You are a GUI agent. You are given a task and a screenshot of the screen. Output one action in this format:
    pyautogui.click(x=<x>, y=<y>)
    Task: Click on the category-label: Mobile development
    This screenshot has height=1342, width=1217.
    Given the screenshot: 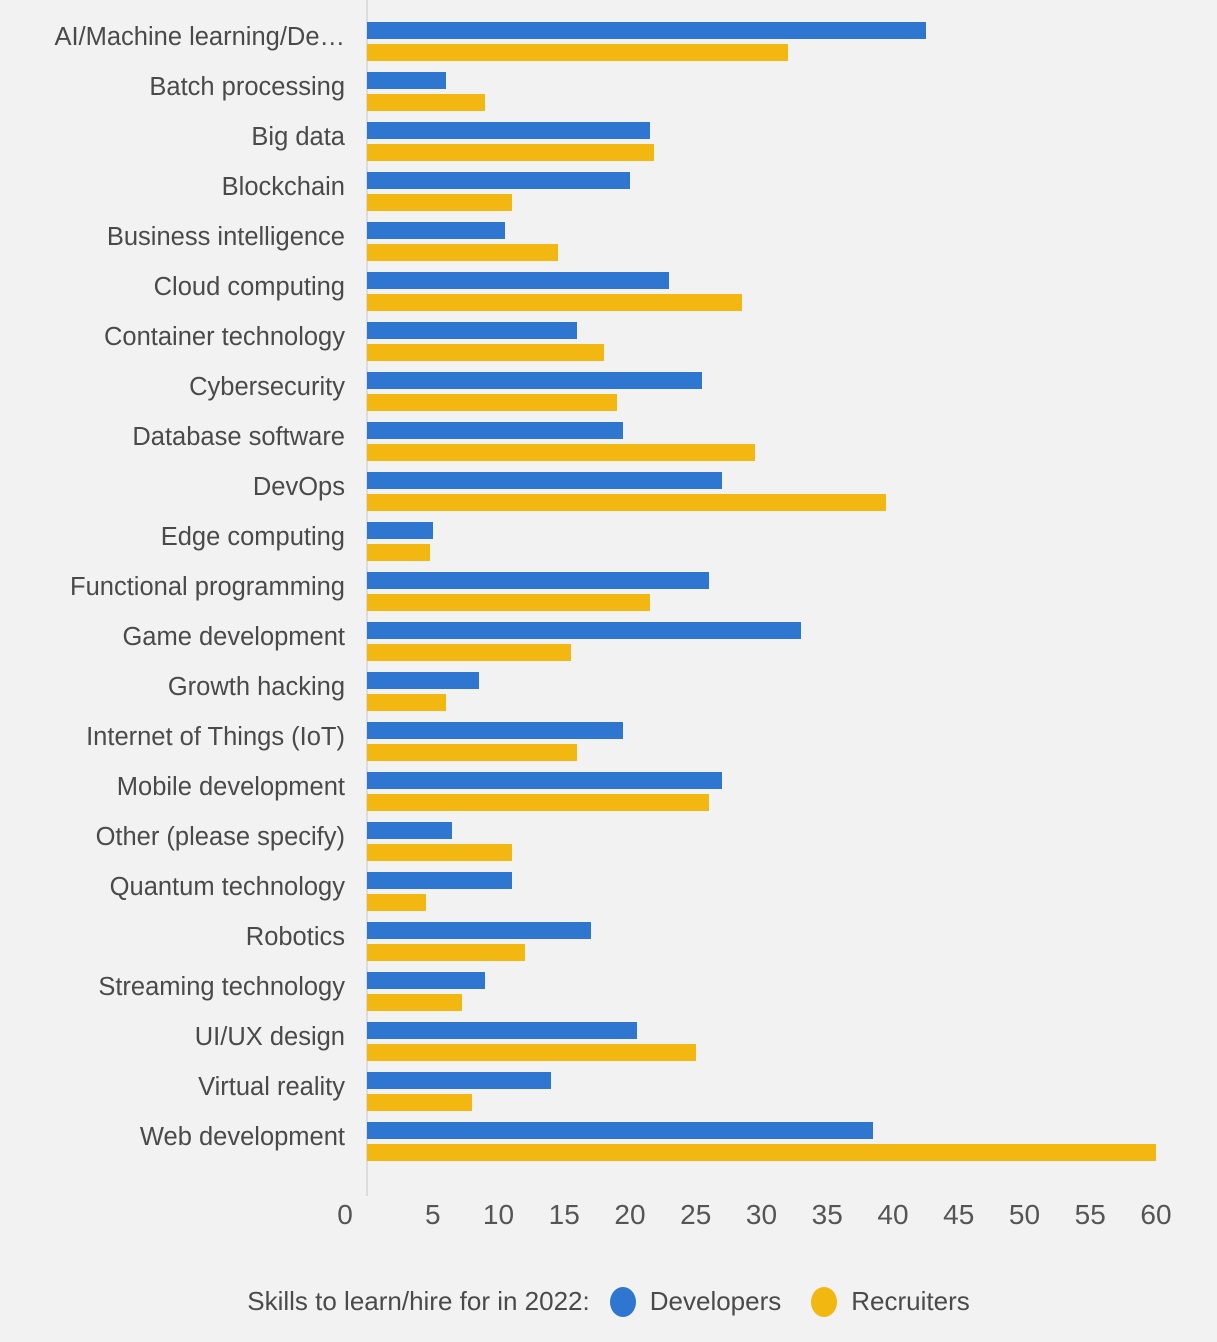 What is the action you would take?
    pyautogui.click(x=230, y=787)
    